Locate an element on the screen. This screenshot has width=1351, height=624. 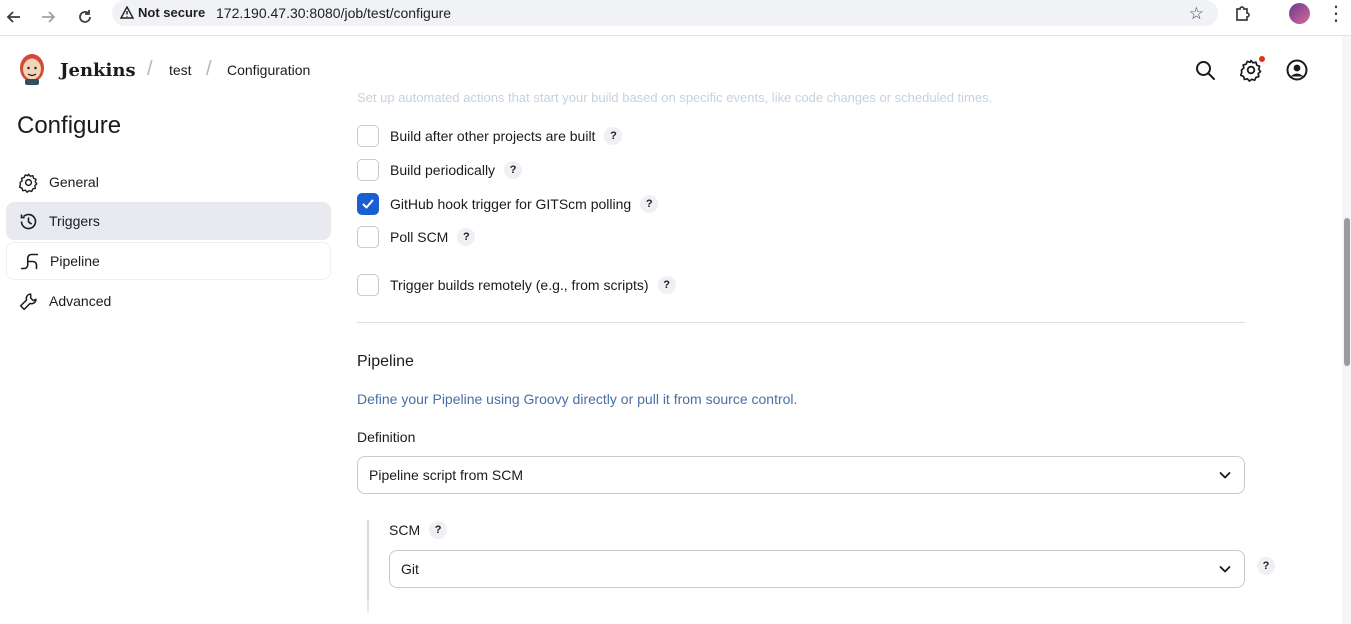
settings-gear-icon is located at coordinates (1251, 70).